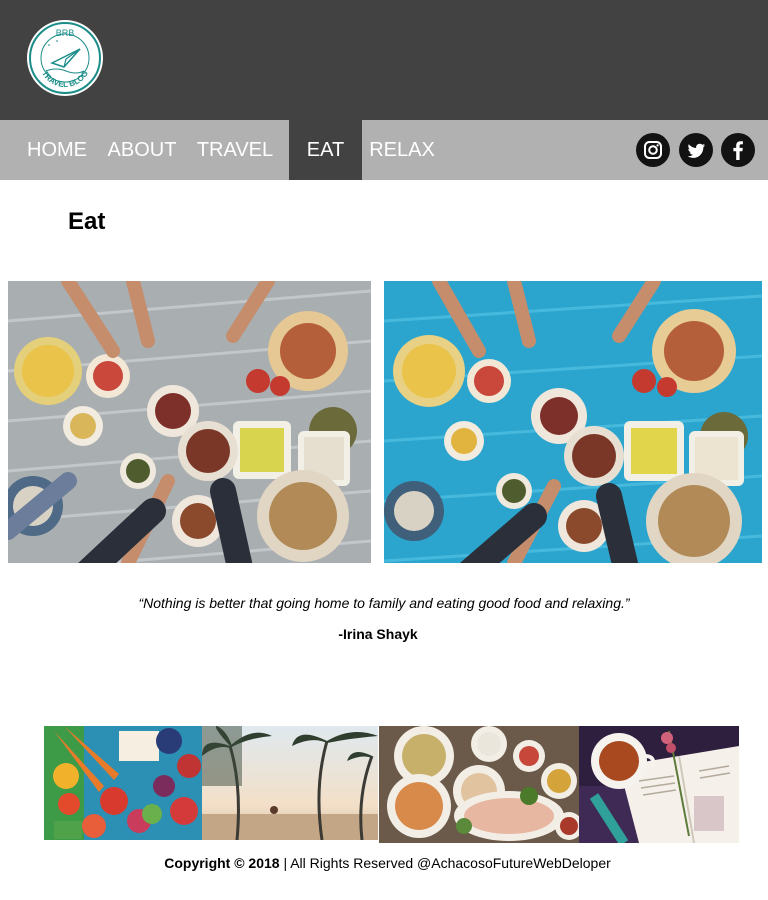 This screenshot has height=900, width=768. What do you see at coordinates (142, 150) in the screenshot?
I see `nav-item-about: ABOUT` at bounding box center [142, 150].